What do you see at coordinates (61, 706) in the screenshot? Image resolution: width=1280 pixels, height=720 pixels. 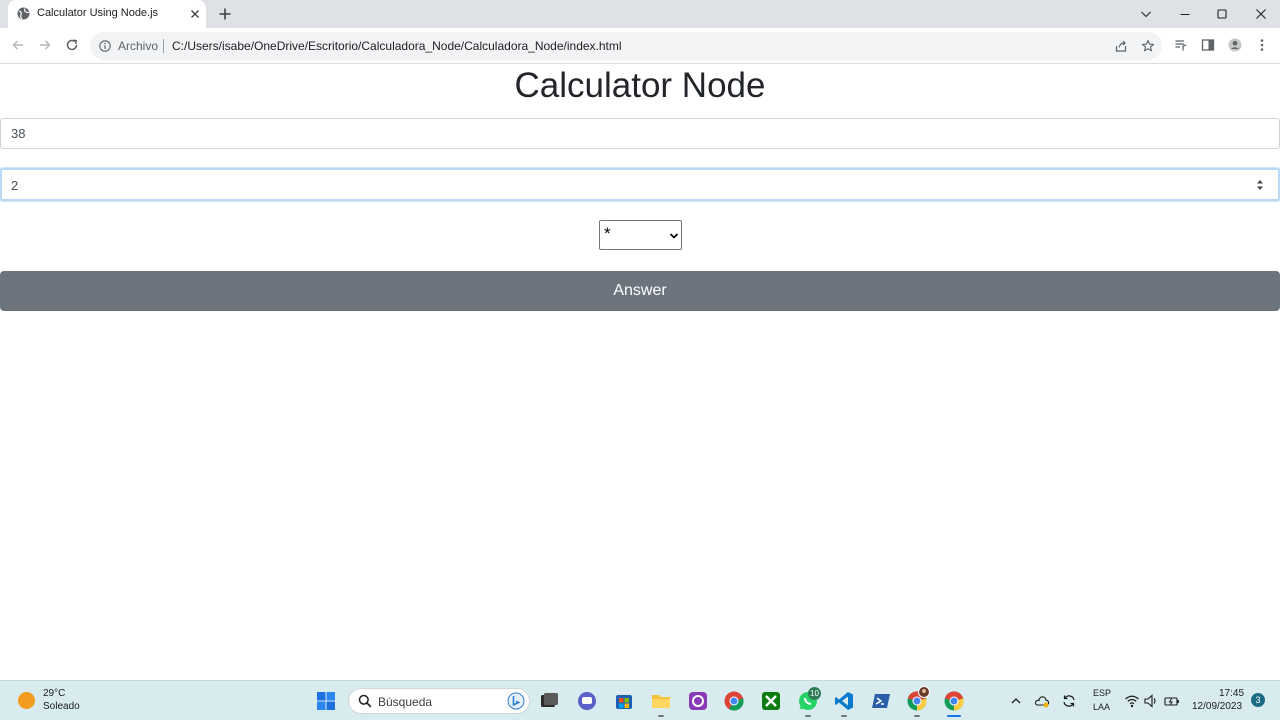 I see `weather-condition: Soleado` at bounding box center [61, 706].